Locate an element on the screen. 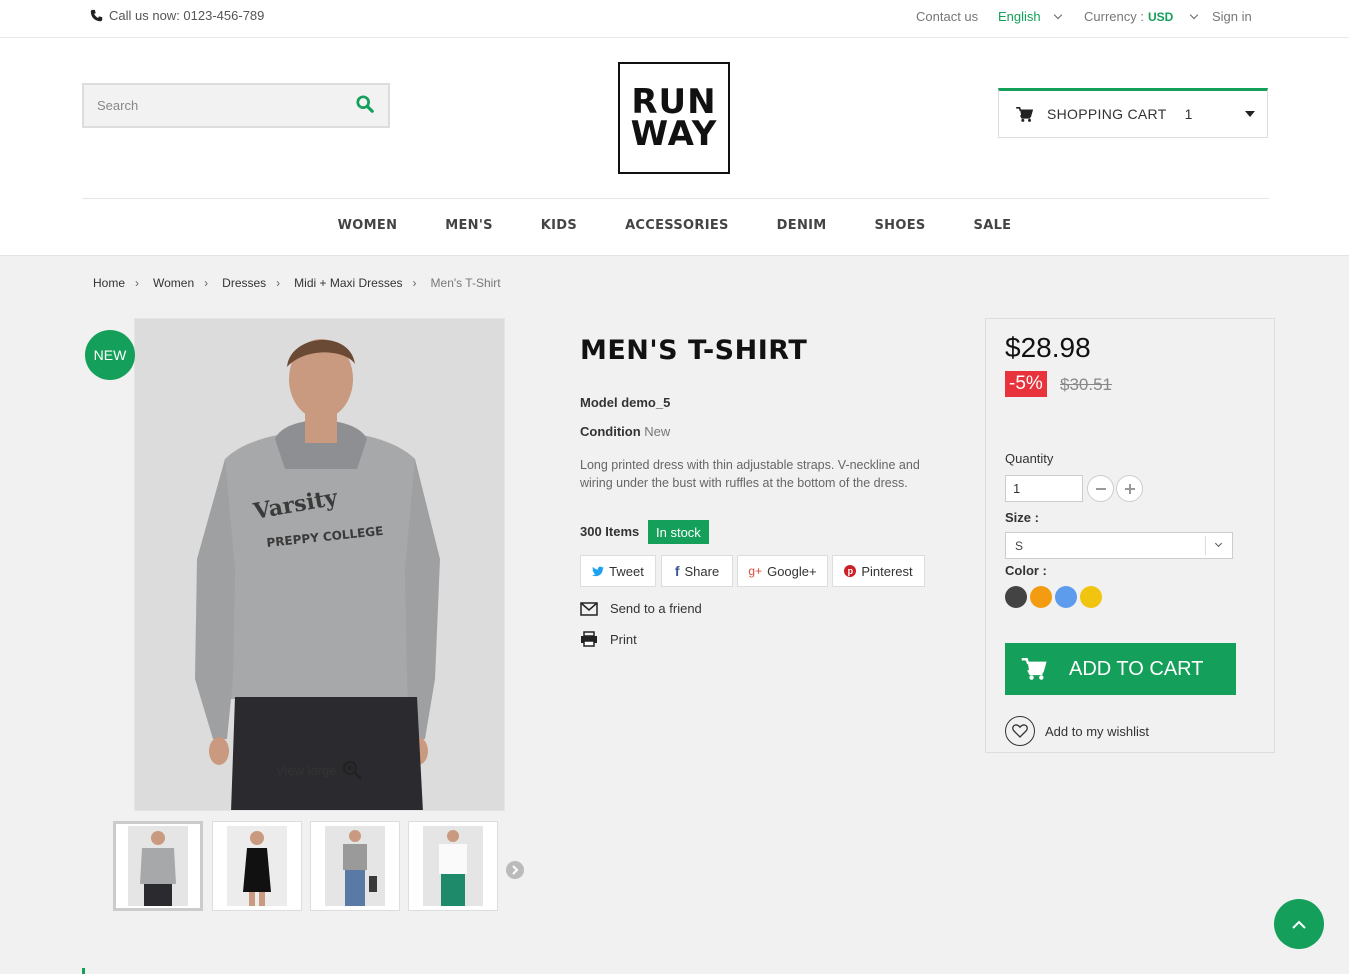 Image resolution: width=1349 pixels, height=974 pixels. product-main-image: Varsity PREPPY COLLEGE is located at coordinates (319, 564).